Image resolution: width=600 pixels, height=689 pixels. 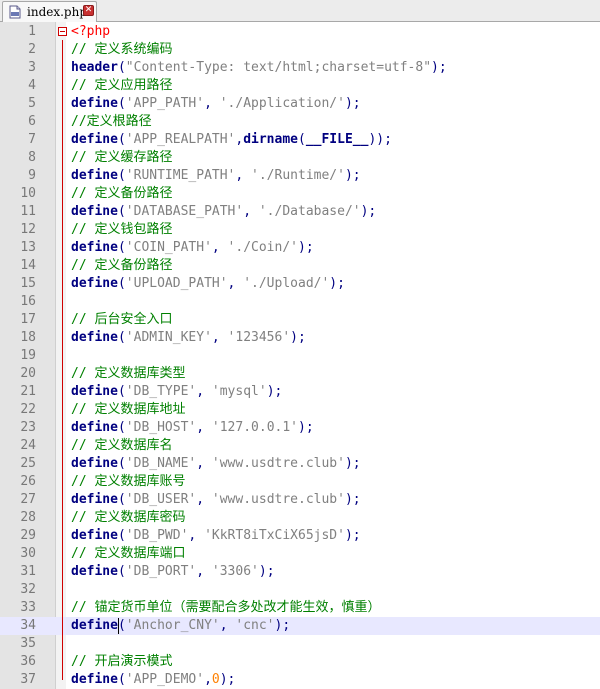 I want to click on code-line: 10 // 定义备份路径, so click(x=300, y=194).